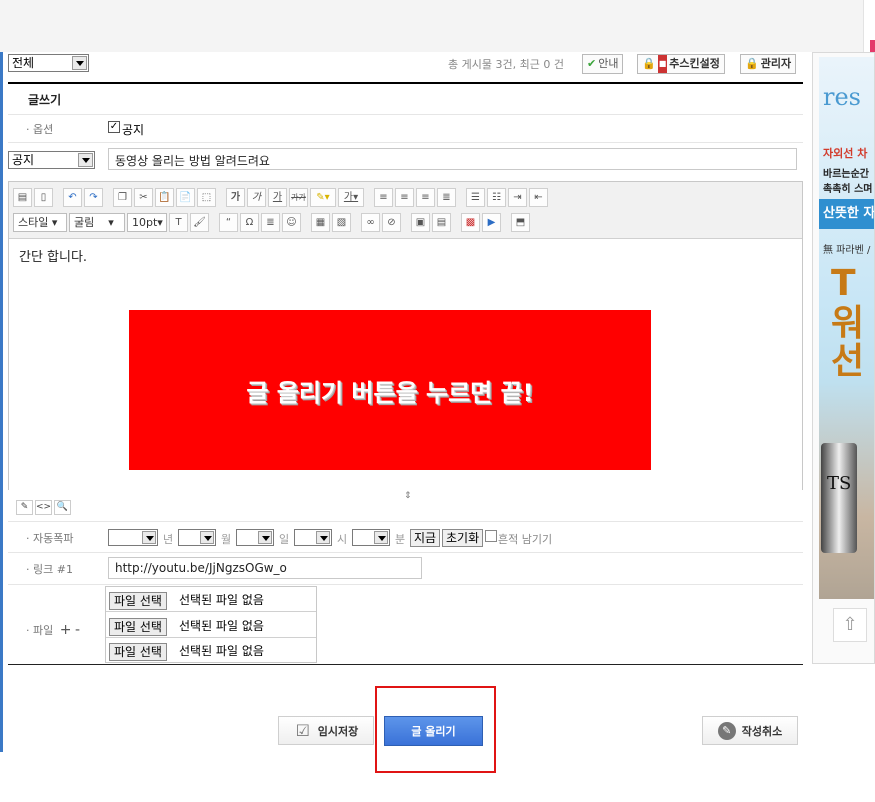 This screenshot has width=875, height=802. What do you see at coordinates (43, 197) in the screenshot?
I see `new-document-icon: ▯` at bounding box center [43, 197].